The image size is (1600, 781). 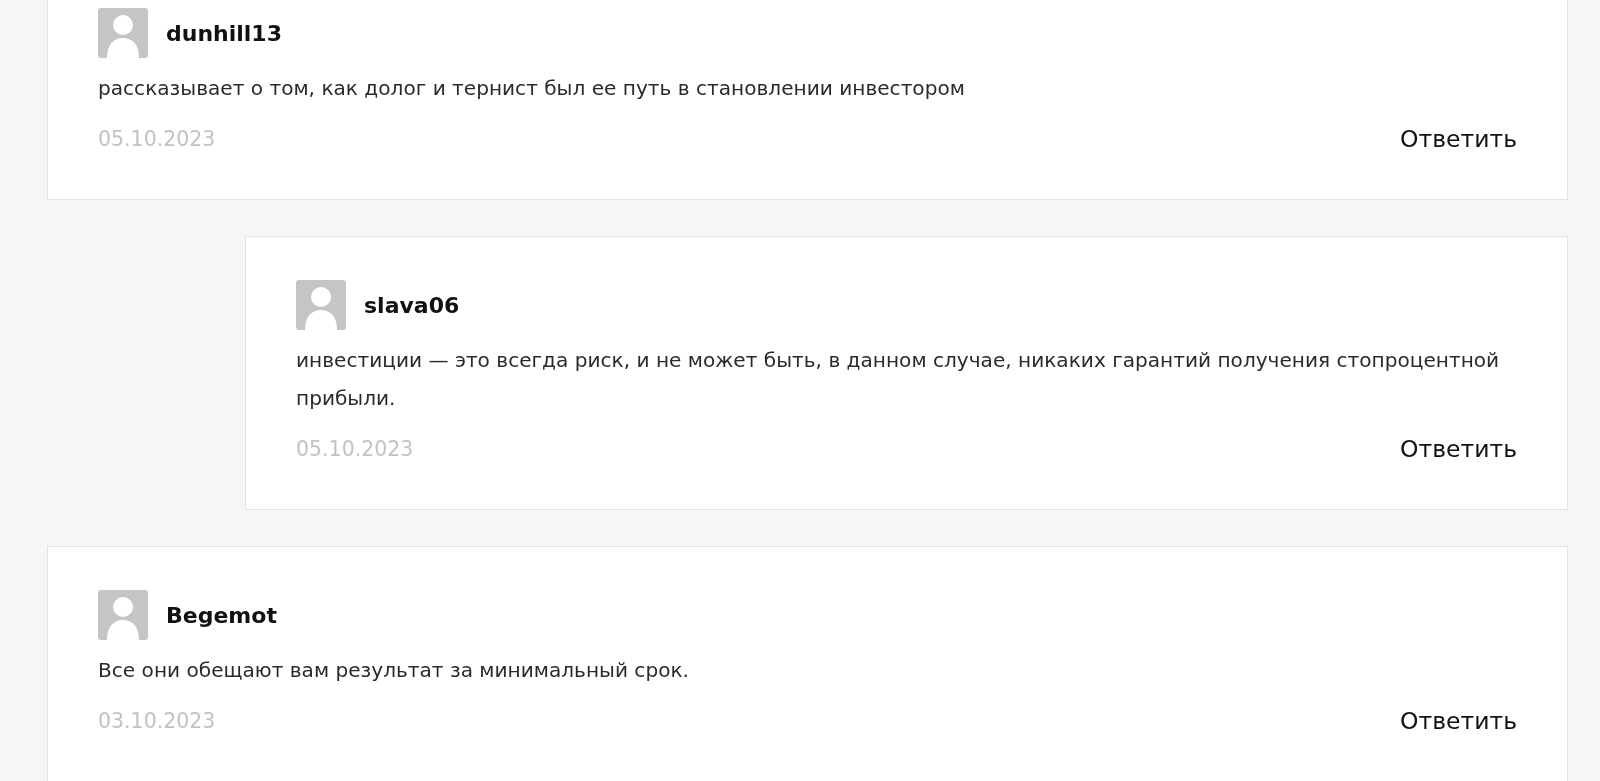 What do you see at coordinates (394, 670) in the screenshot?
I see `comment-text: Все они обещают вам результат за минимальный срок.` at bounding box center [394, 670].